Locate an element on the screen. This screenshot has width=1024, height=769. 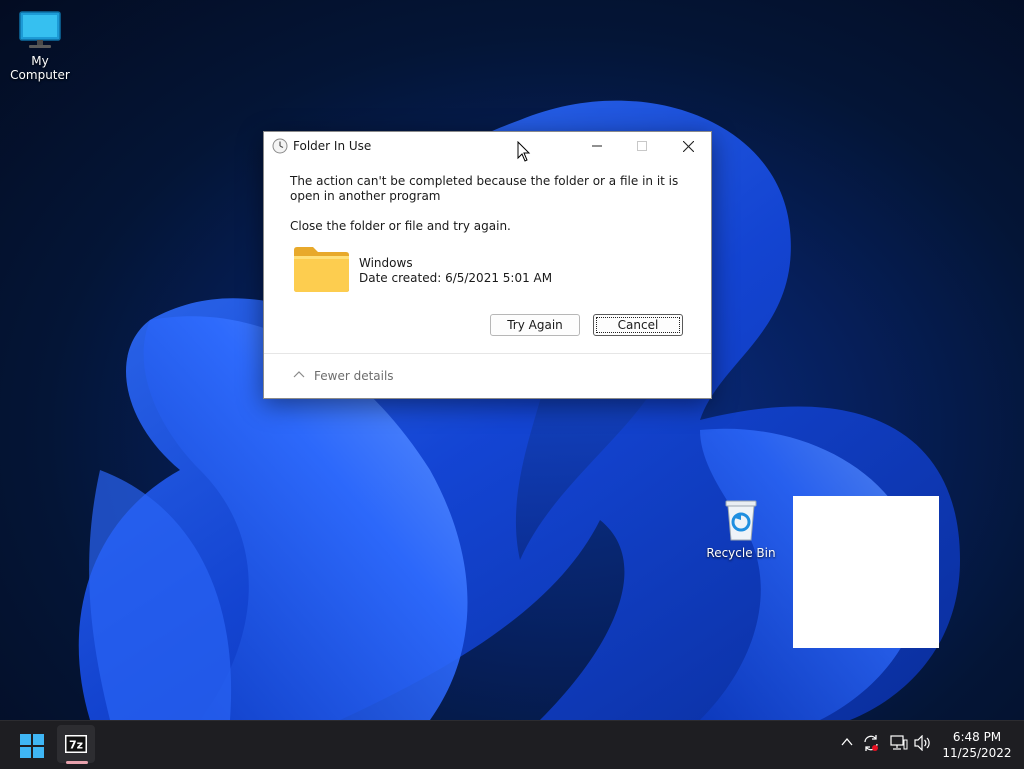
taskbar-app-7zip: 7z is located at coordinates (76, 744).